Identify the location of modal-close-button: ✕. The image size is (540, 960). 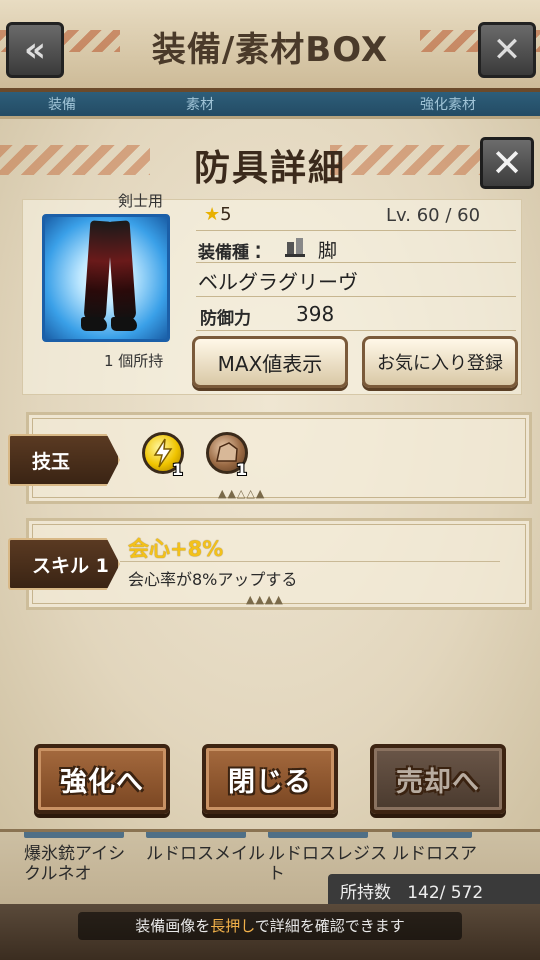
(507, 163).